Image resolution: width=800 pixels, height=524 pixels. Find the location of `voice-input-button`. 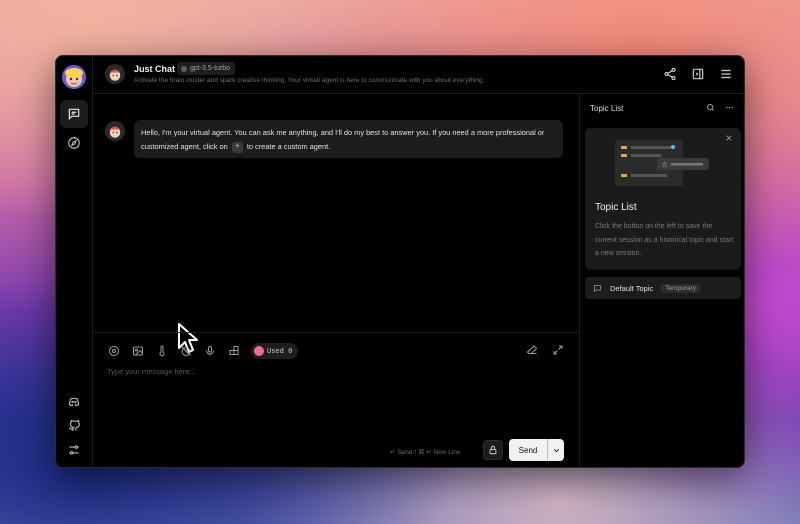

voice-input-button is located at coordinates (210, 351).